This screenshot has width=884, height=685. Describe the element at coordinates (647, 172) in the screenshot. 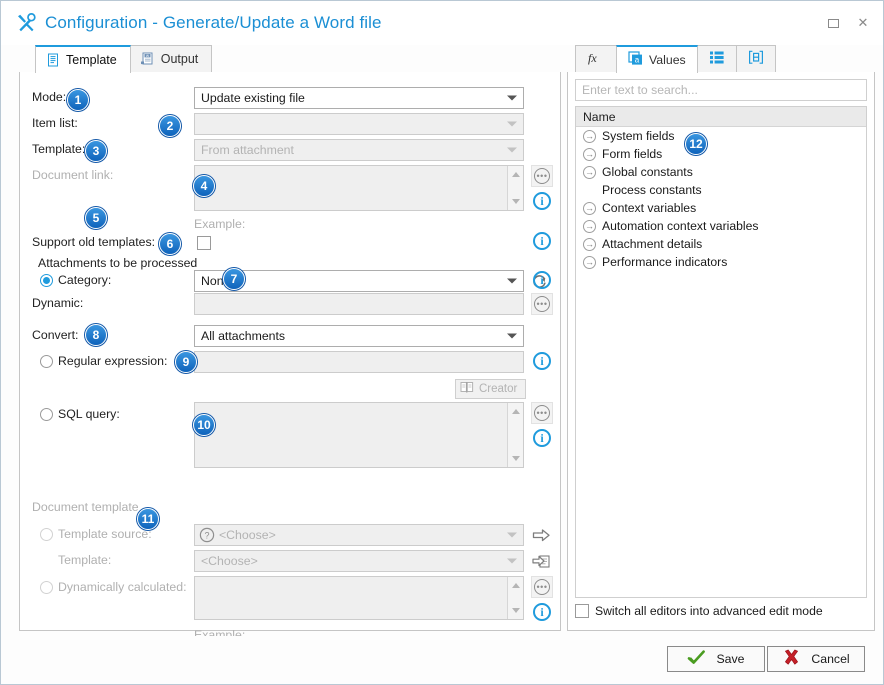

I see `tree-item-label: Global constants` at that location.